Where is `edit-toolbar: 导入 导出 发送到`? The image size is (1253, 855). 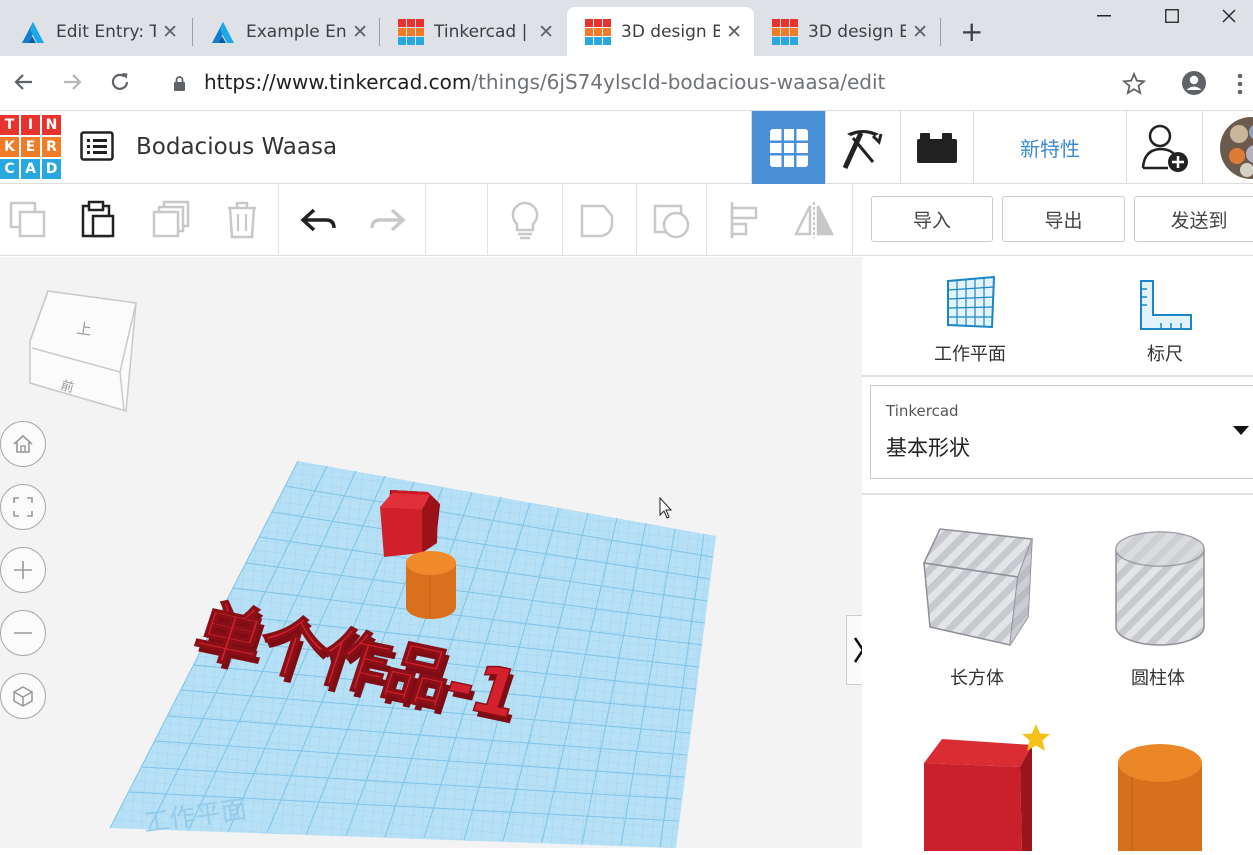
edit-toolbar: 导入 导出 发送到 is located at coordinates (626, 220).